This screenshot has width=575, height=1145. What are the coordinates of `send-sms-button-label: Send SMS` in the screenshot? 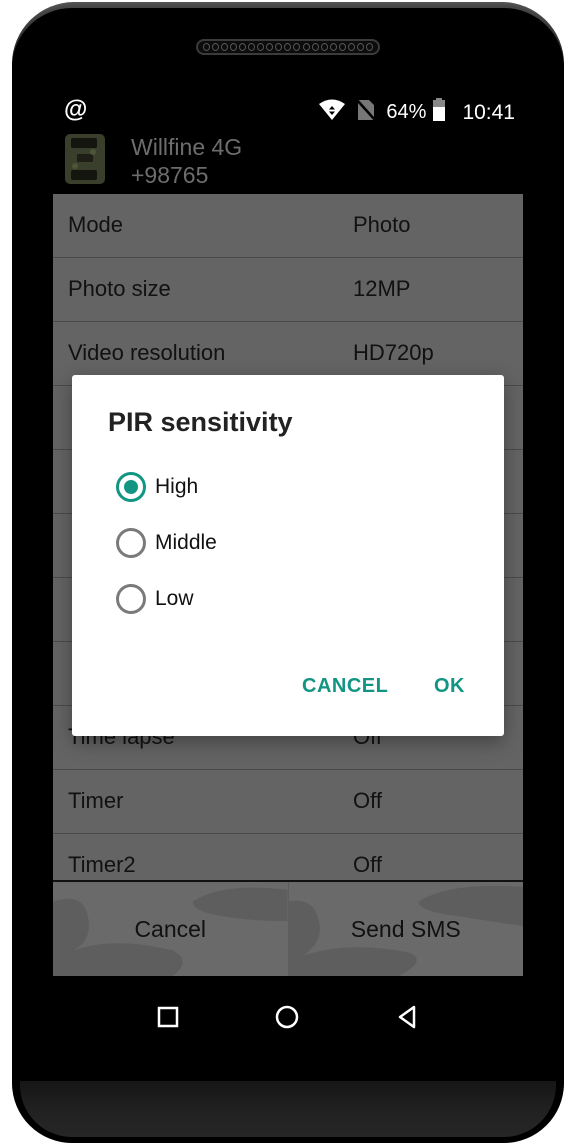 It's located at (405, 928).